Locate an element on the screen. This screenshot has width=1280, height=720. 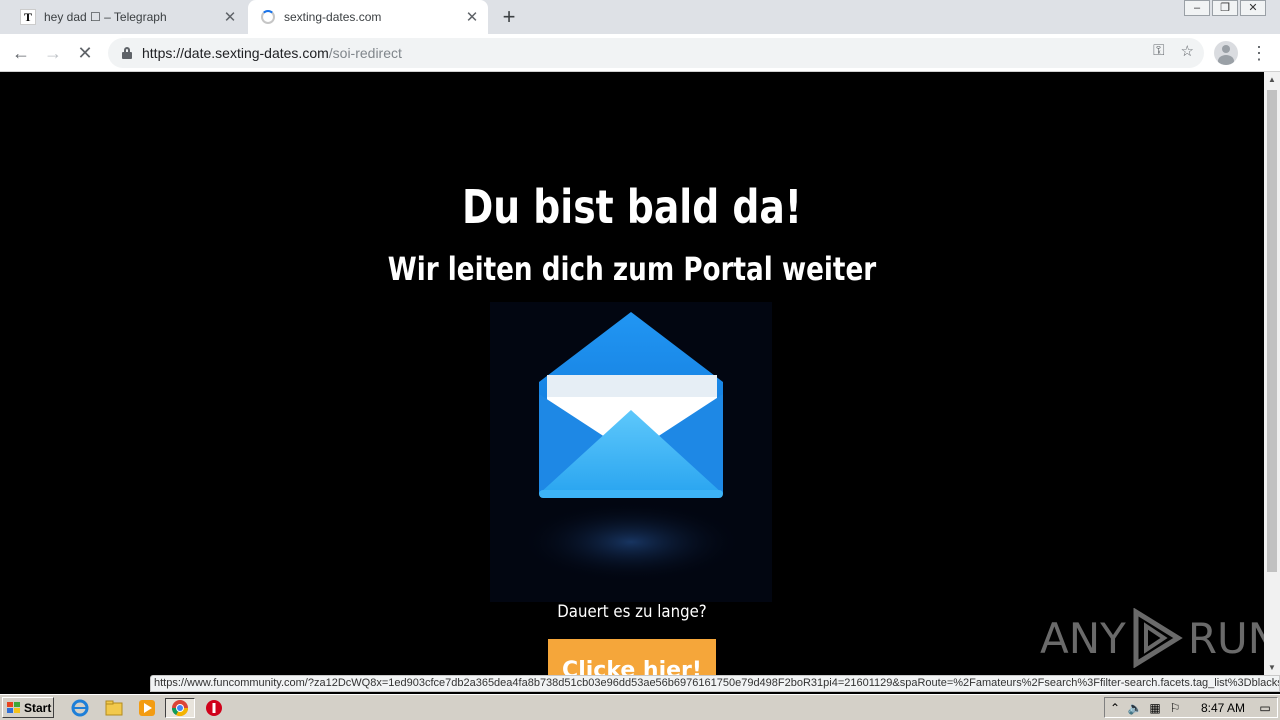
chrome-taskbar-icon is located at coordinates (180, 708).